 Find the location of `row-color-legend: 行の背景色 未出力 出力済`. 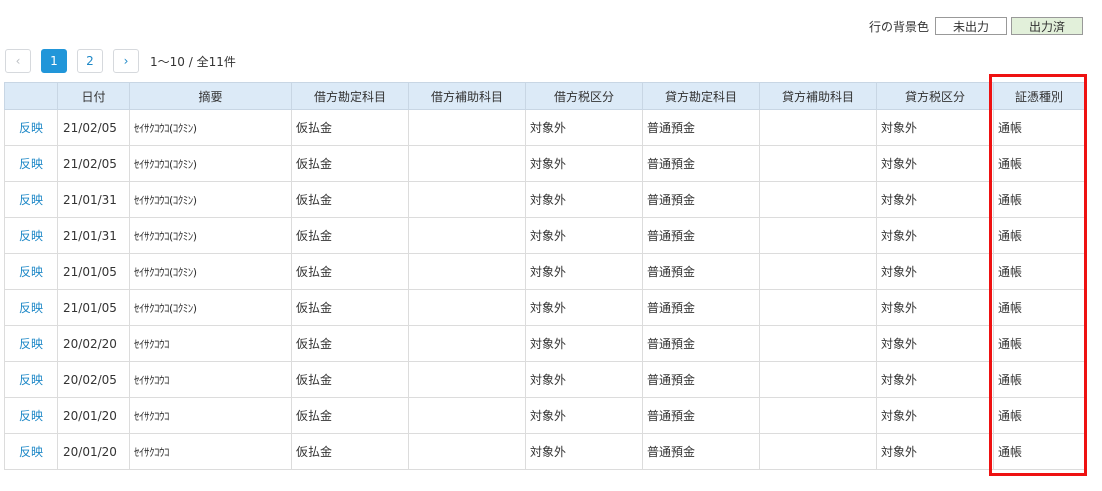

row-color-legend: 行の背景色 未出力 出力済 is located at coordinates (976, 26).